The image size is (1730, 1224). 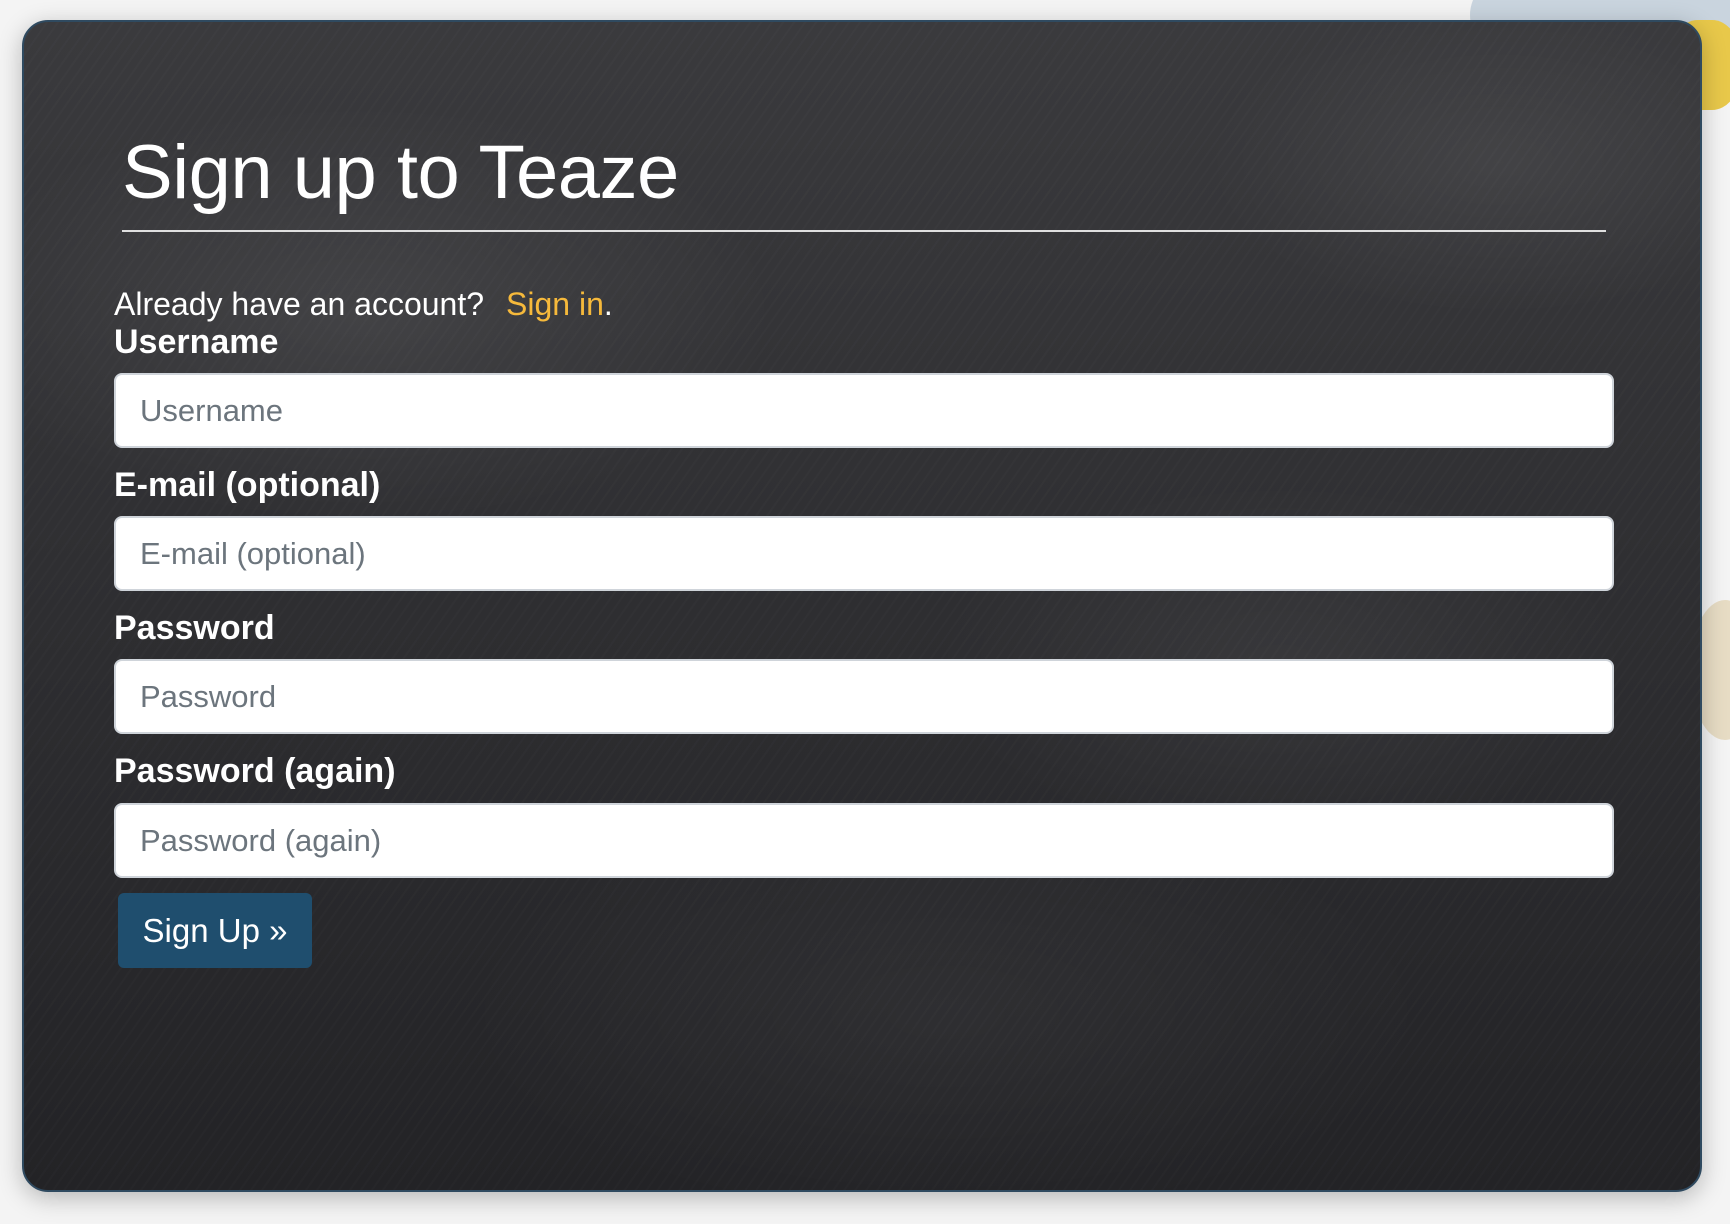 What do you see at coordinates (864, 840) in the screenshot?
I see `password-again-input` at bounding box center [864, 840].